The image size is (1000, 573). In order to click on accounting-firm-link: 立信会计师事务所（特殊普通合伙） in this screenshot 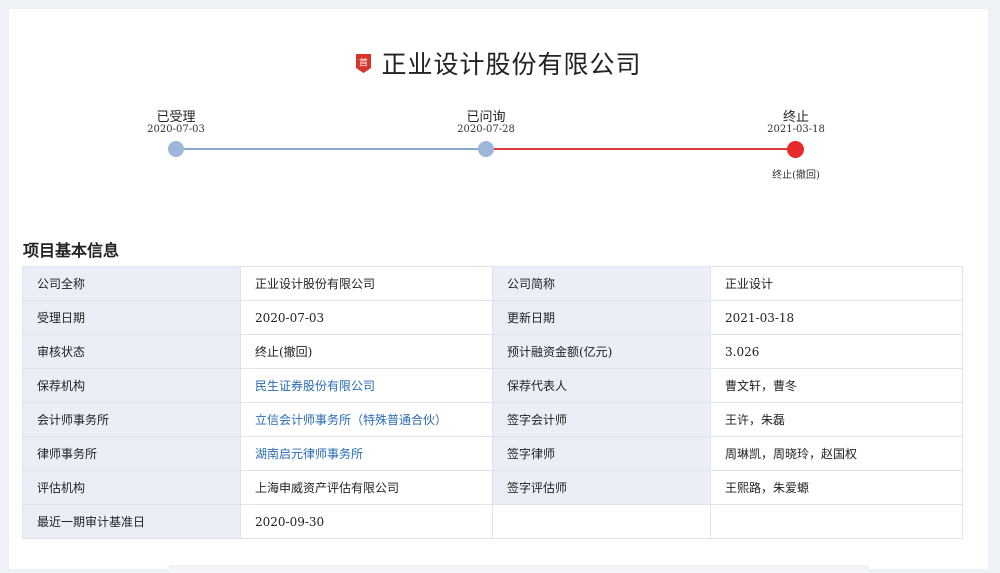, I will do `click(366, 419)`.